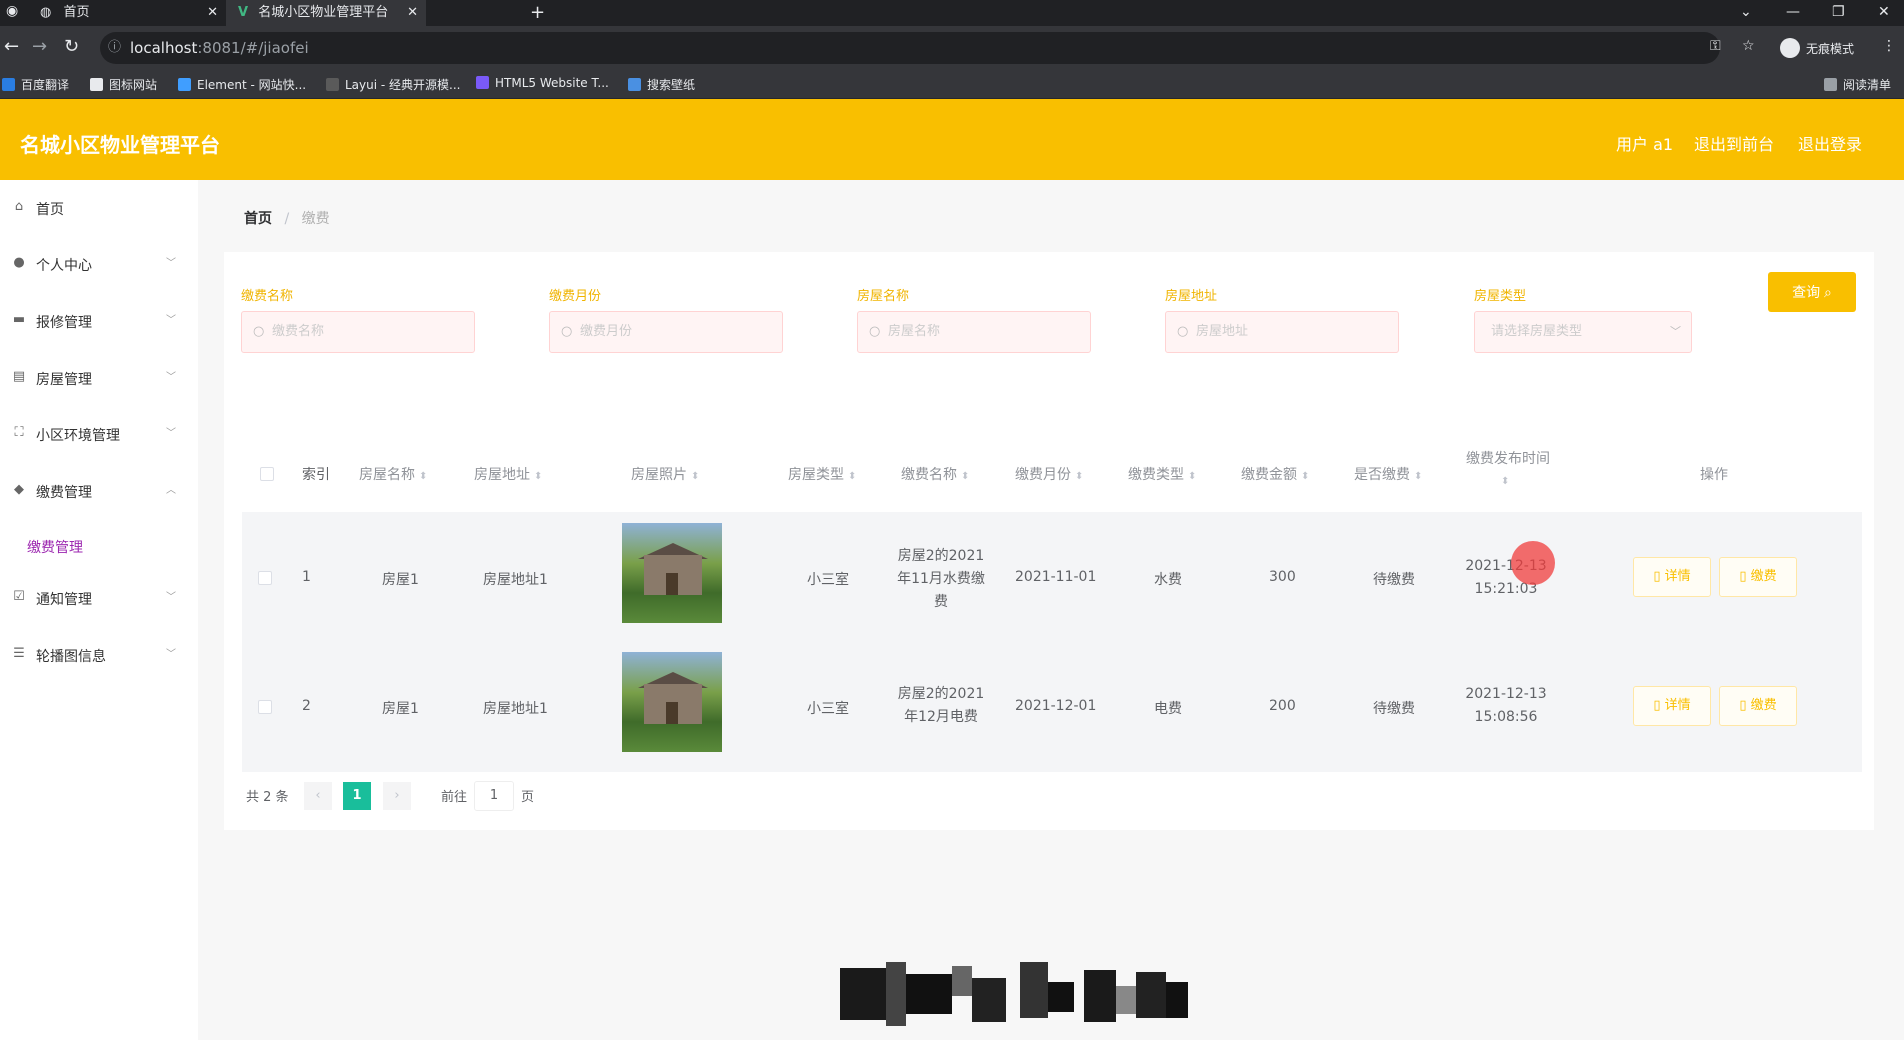  What do you see at coordinates (1793, 12) in the screenshot?
I see `minimize-icon: —` at bounding box center [1793, 12].